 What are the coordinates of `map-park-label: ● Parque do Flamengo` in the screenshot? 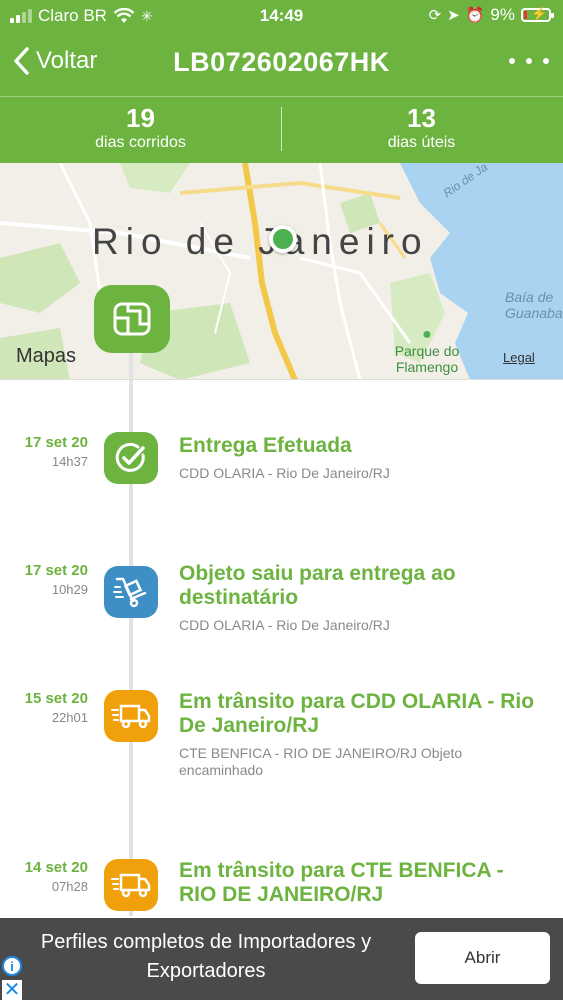 It's located at (427, 351).